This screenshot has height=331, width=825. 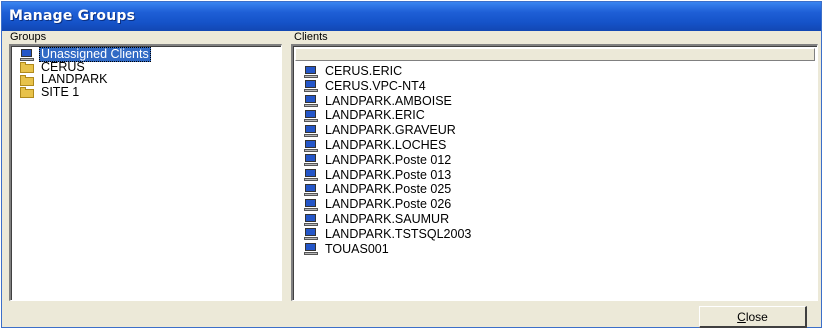 I want to click on client-item: CERUS.ERIC, so click(x=353, y=71).